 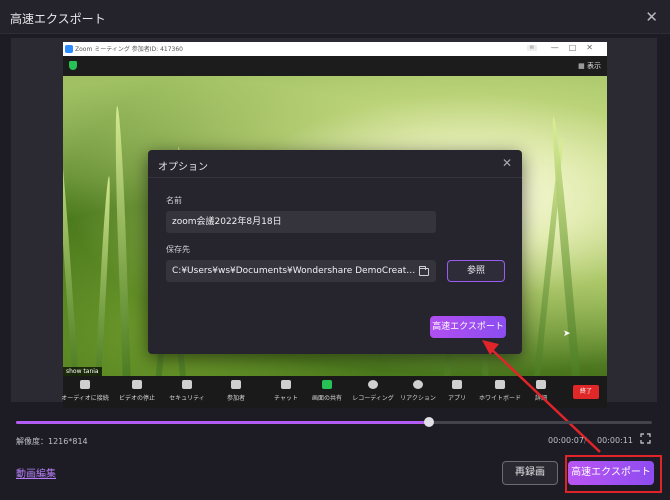 I want to click on tb-label: オーディオに接続, so click(x=85, y=398).